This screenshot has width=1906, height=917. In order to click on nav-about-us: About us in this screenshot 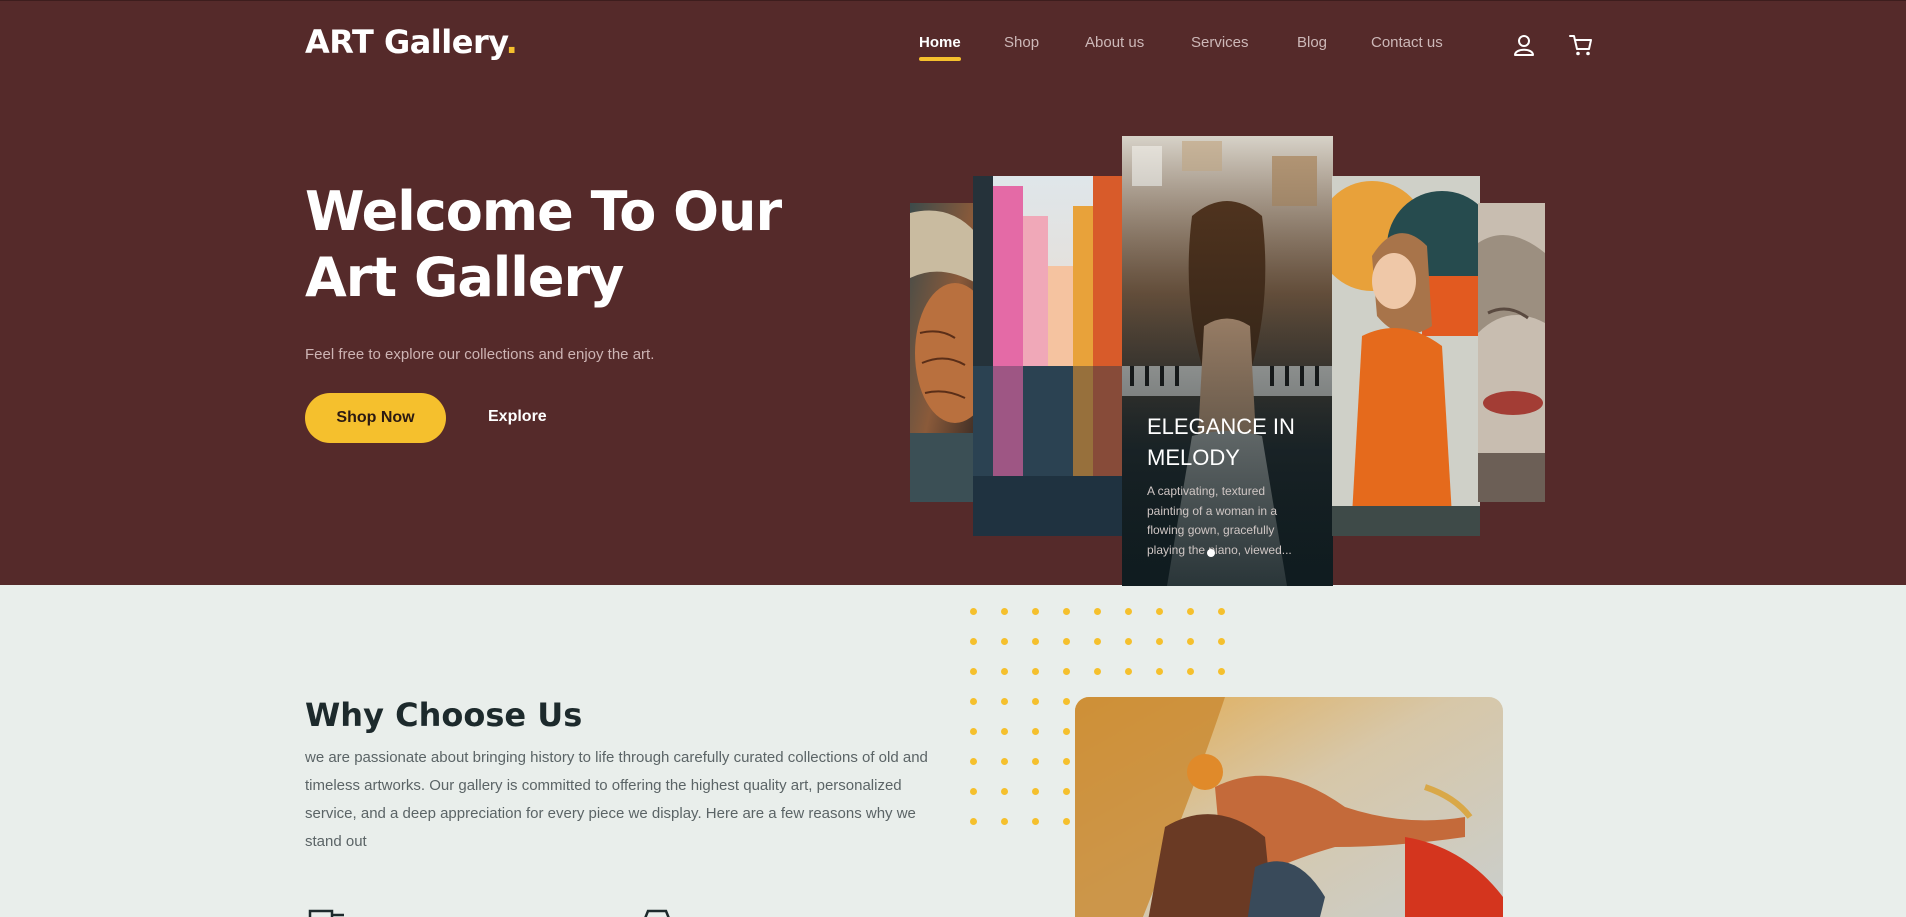, I will do `click(1114, 42)`.